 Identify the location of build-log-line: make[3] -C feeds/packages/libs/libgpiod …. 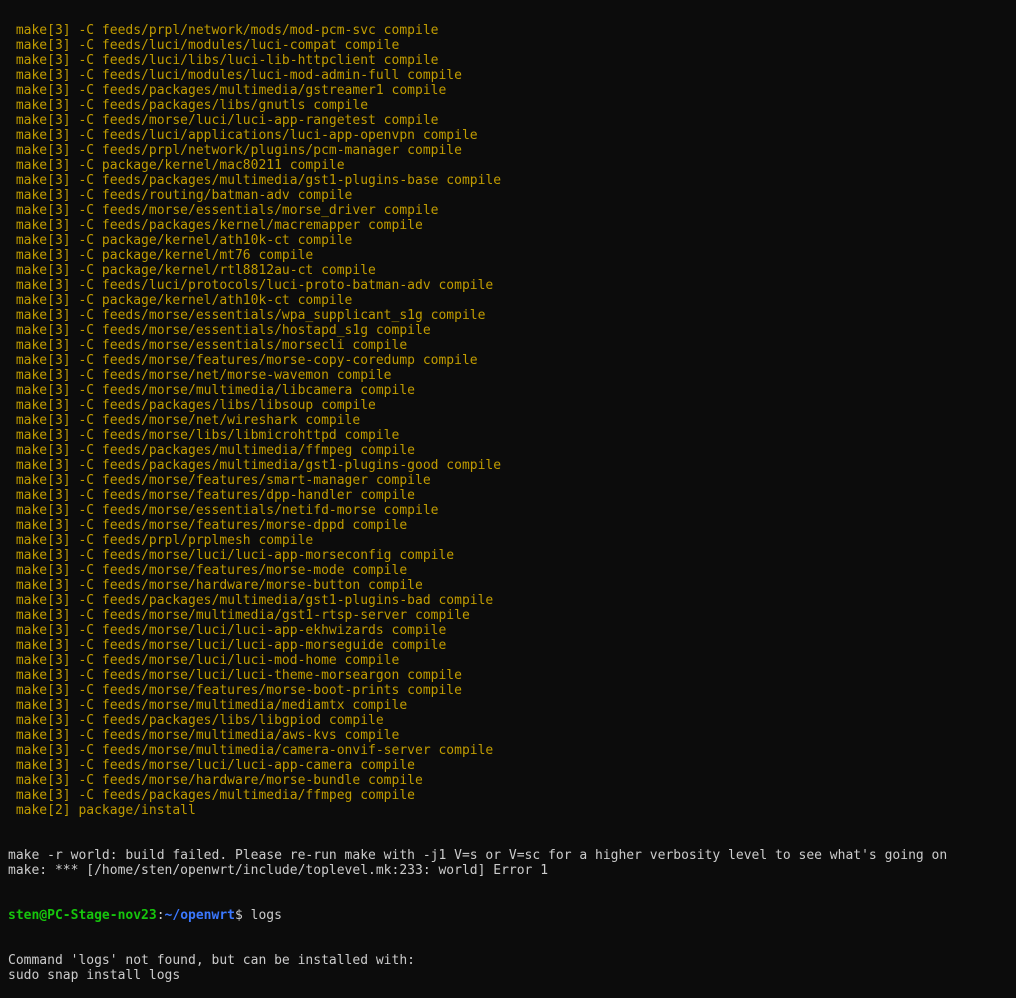
(196, 720).